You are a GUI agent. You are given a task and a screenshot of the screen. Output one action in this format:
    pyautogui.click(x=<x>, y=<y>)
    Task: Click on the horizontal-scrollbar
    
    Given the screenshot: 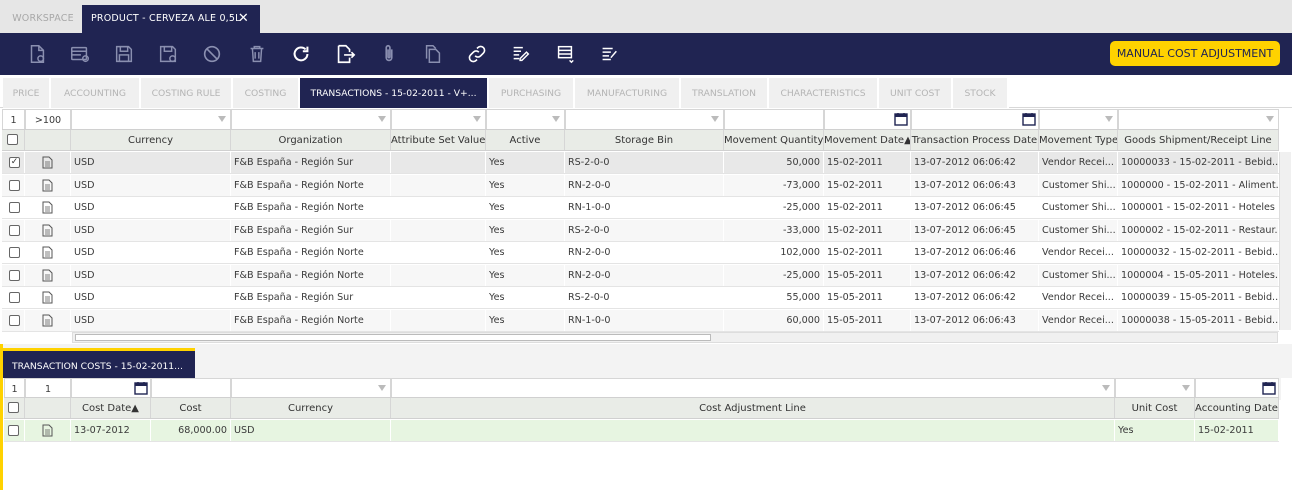 What is the action you would take?
    pyautogui.click(x=675, y=337)
    